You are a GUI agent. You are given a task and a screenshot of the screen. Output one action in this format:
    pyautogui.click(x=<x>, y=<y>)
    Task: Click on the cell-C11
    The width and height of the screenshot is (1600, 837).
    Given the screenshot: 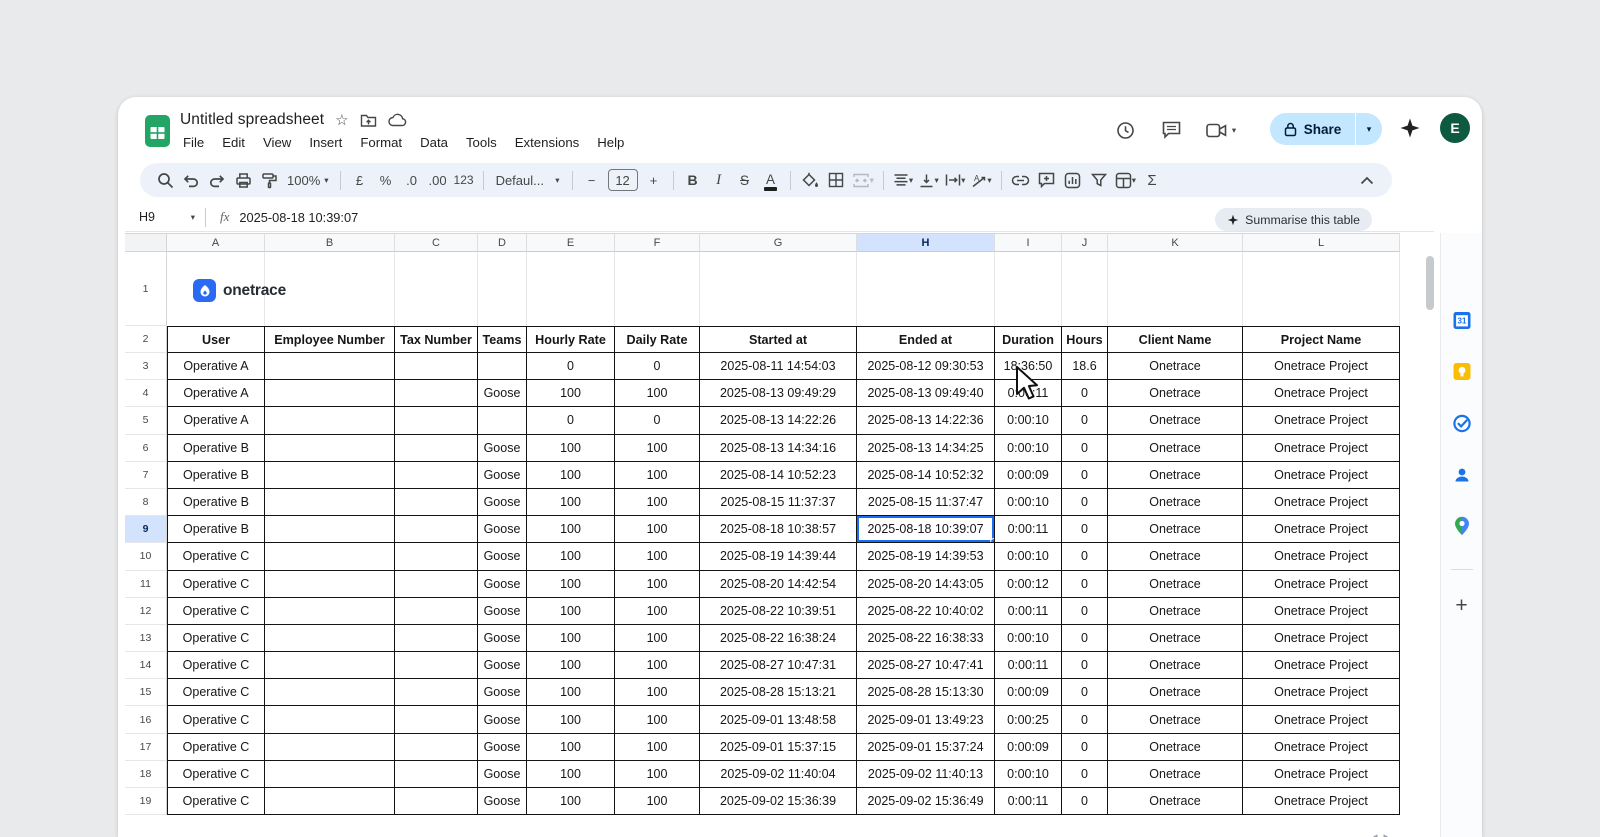 What is the action you would take?
    pyautogui.click(x=436, y=584)
    